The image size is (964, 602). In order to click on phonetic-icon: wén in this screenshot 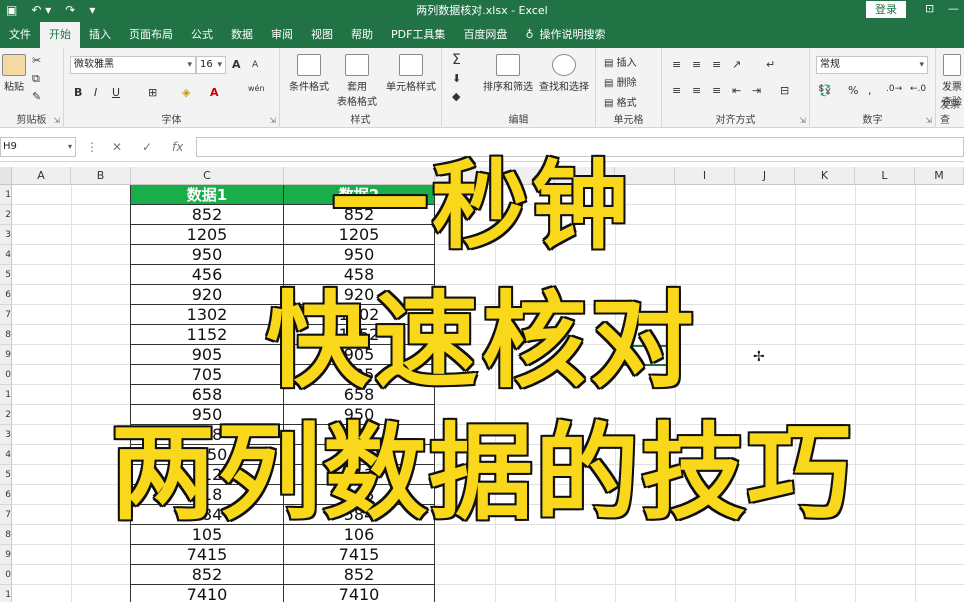, I will do `click(256, 88)`.